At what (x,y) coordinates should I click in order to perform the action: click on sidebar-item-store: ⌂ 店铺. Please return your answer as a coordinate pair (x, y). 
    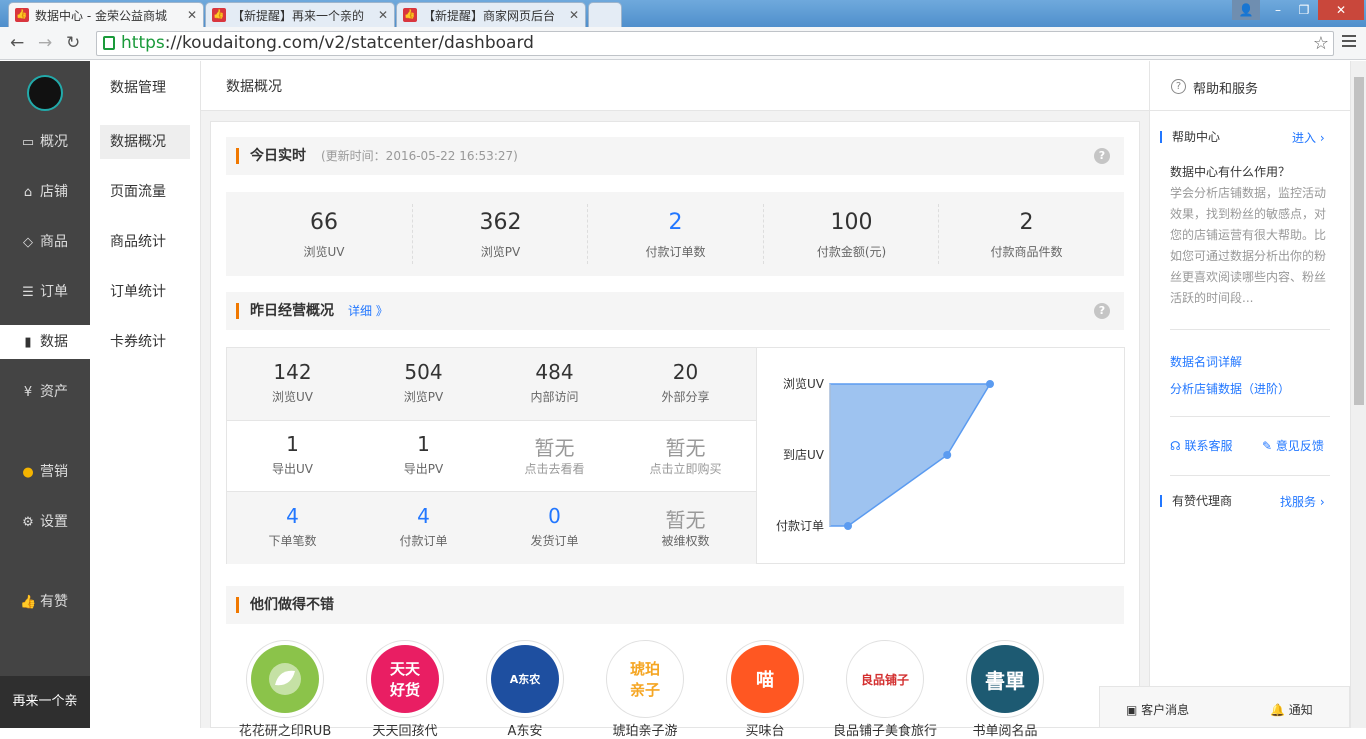
    Looking at the image, I should click on (45, 192).